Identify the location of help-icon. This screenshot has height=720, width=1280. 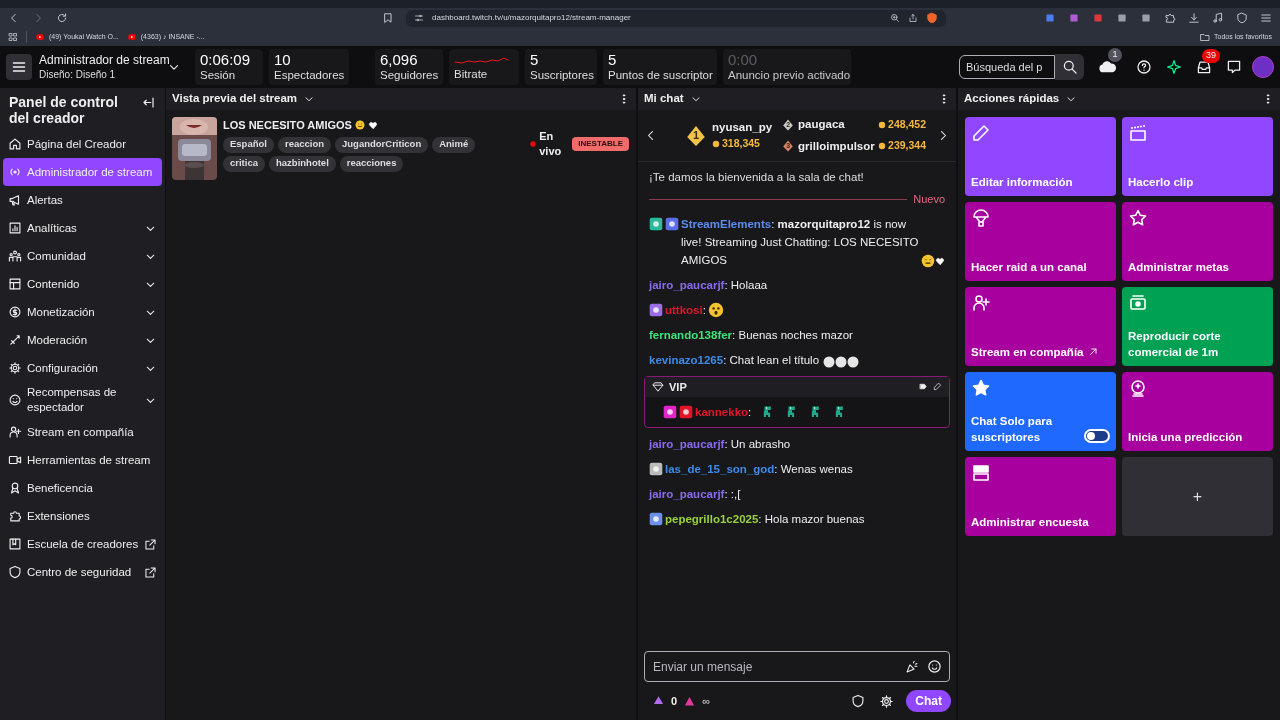
(1144, 67).